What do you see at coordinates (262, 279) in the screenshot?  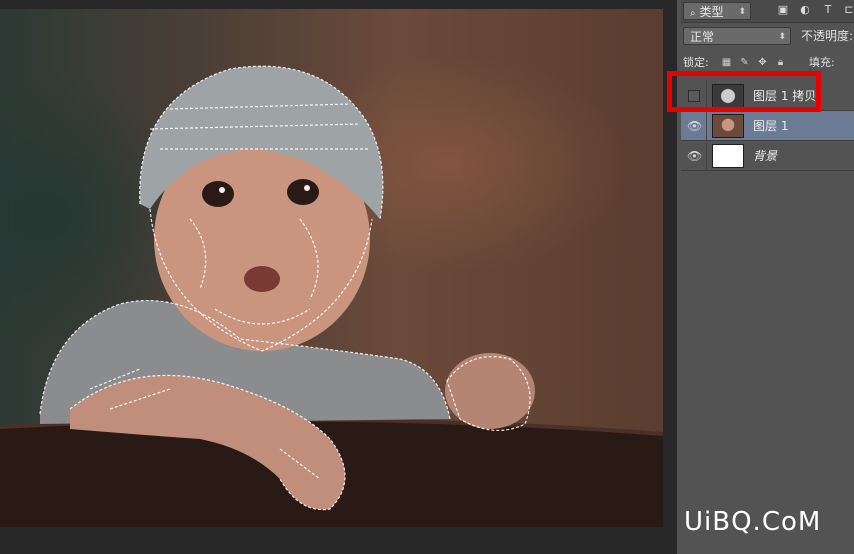 I see `mouth` at bounding box center [262, 279].